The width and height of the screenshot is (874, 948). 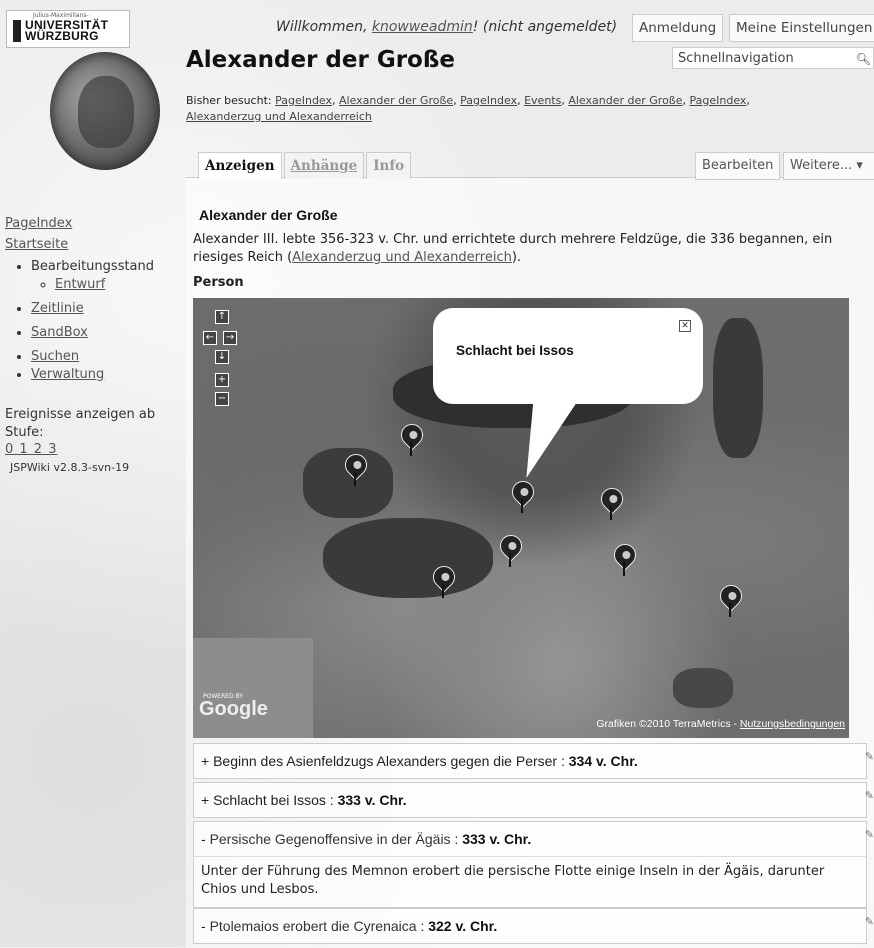 I want to click on university-logo: Julius-Maximilians- UNIVERSITÄT WÜRZBURG, so click(x=68, y=29).